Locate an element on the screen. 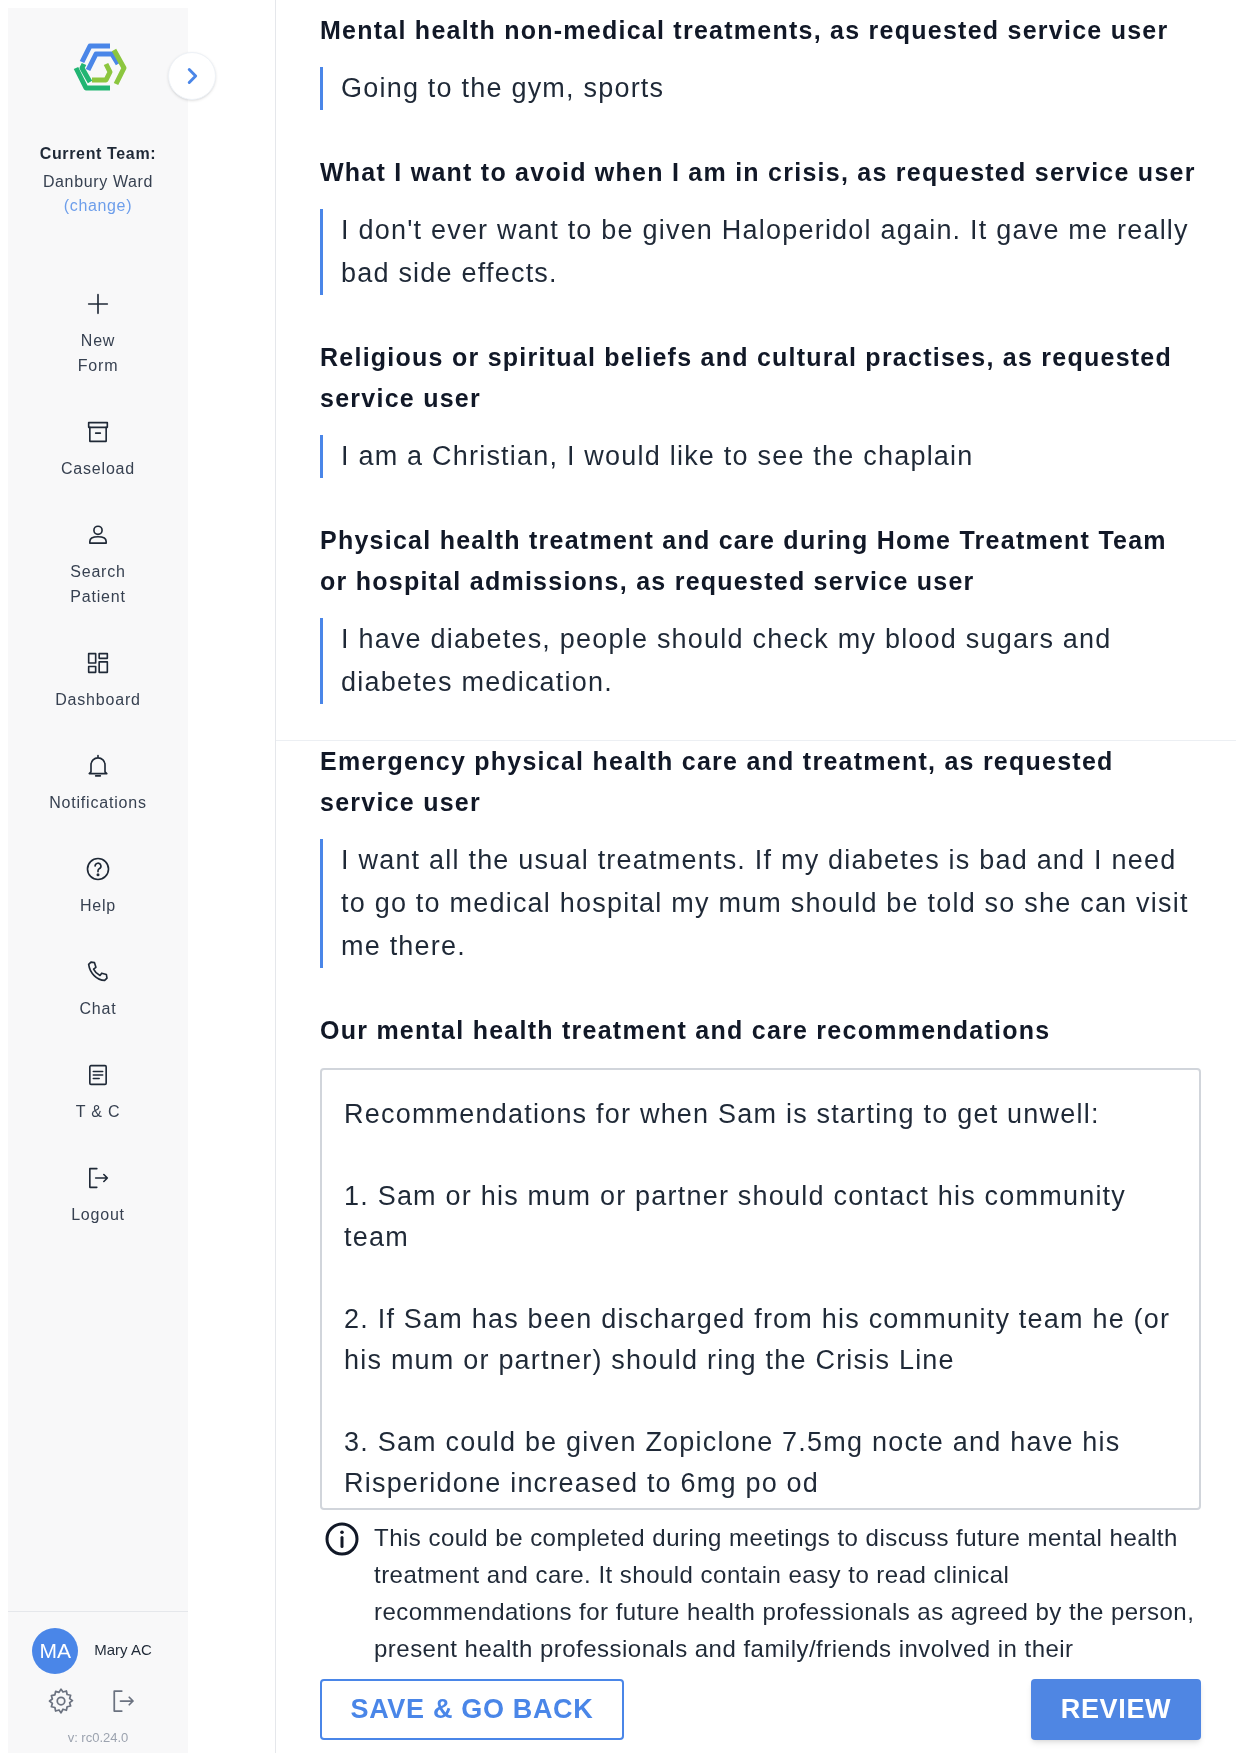 This screenshot has height=1753, width=1236. question-heading: What I want to avoid when I am in crisis, as requested service user is located at coordinates (758, 172).